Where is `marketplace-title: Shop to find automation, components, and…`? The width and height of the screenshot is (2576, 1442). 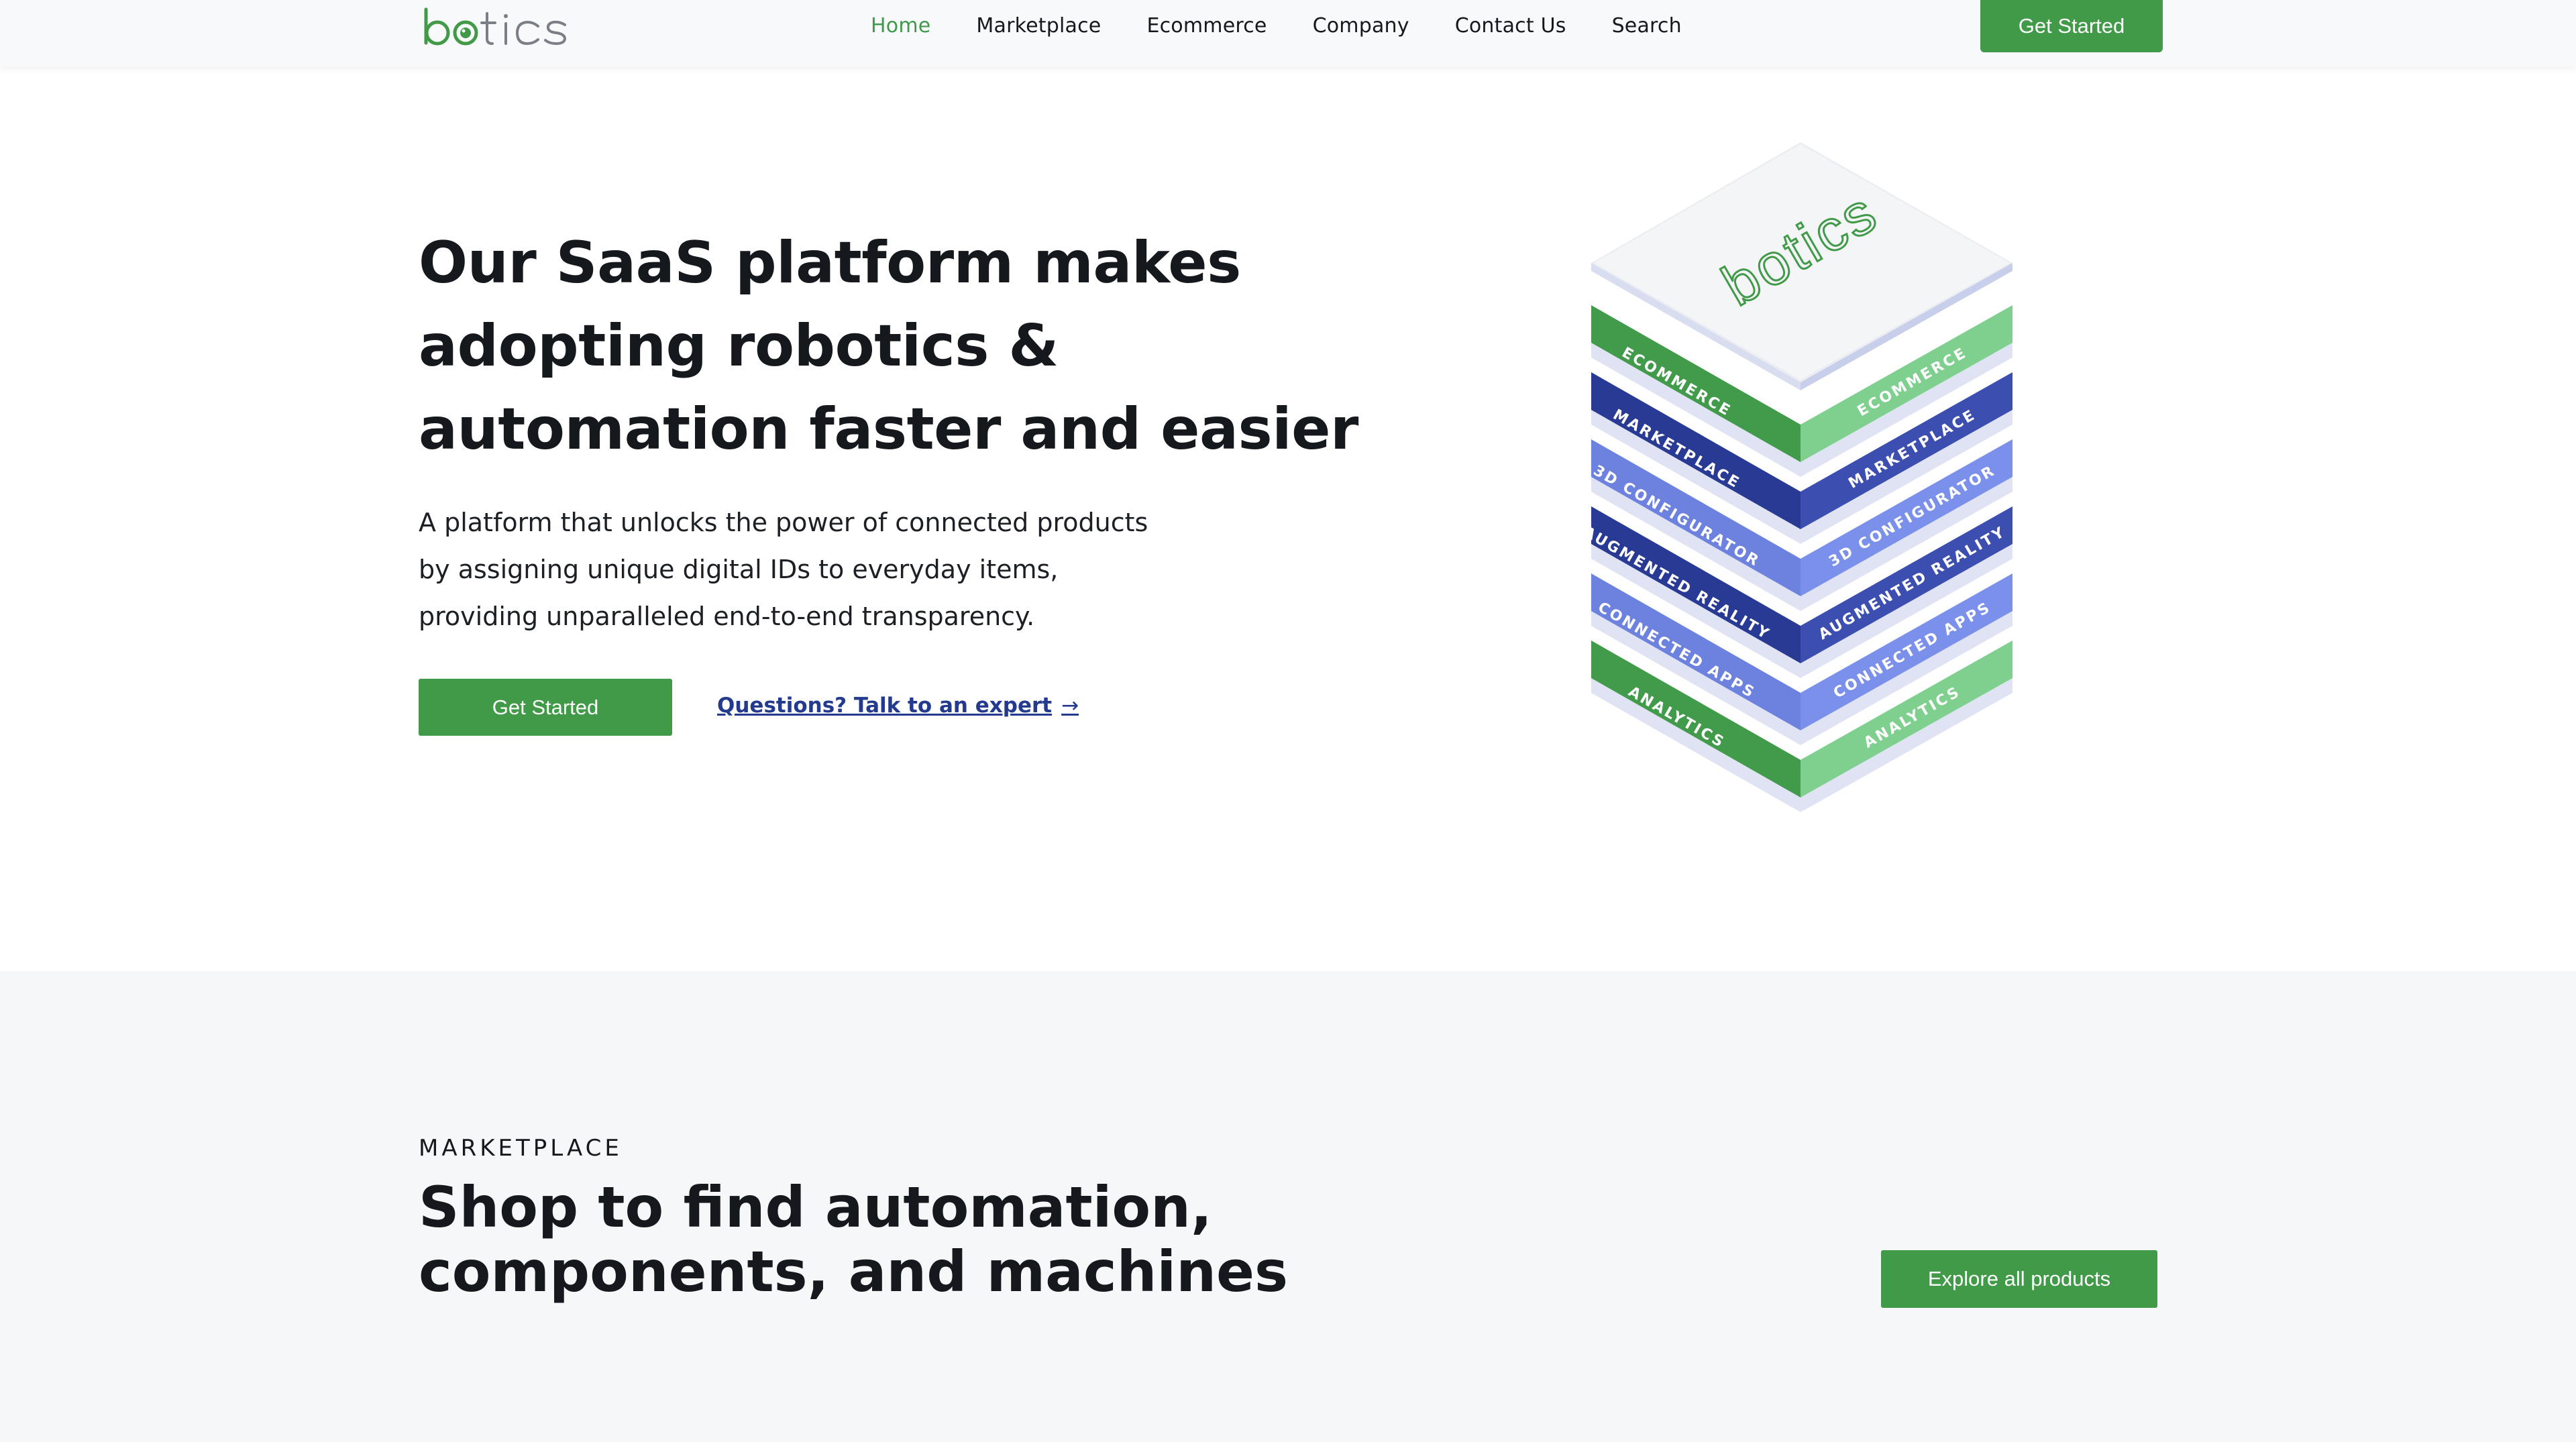
marketplace-title: Shop to find automation, components, and… is located at coordinates (853, 1239).